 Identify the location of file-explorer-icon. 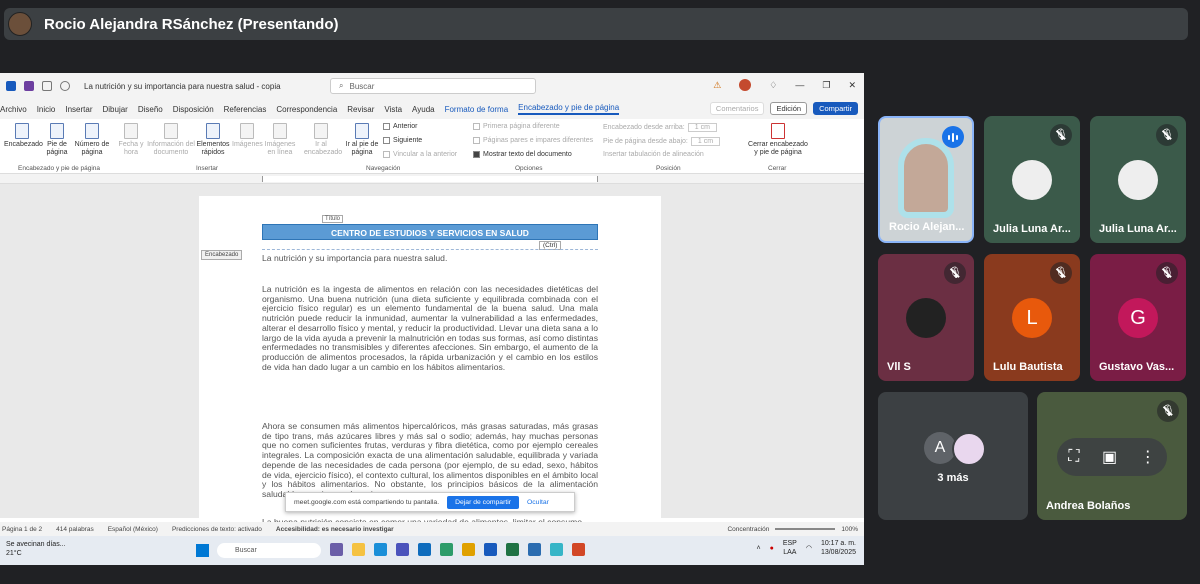
(358, 549).